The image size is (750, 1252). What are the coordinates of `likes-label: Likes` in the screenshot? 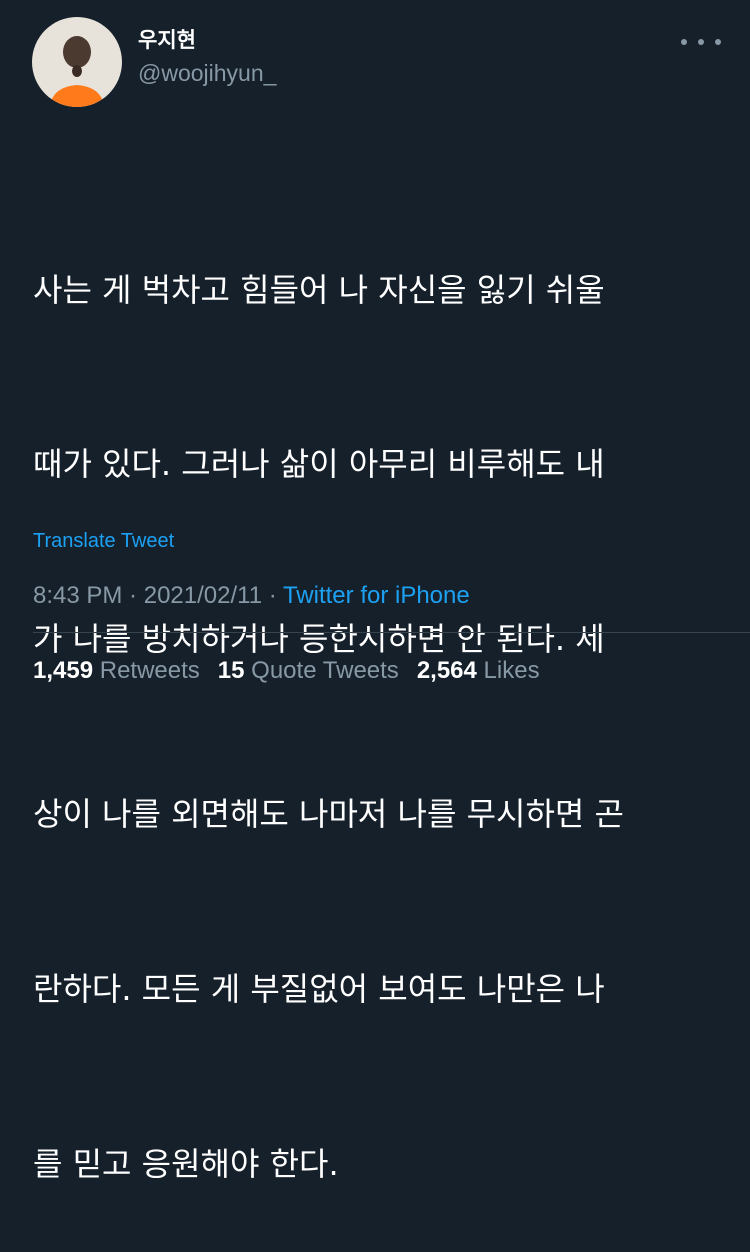 It's located at (511, 670).